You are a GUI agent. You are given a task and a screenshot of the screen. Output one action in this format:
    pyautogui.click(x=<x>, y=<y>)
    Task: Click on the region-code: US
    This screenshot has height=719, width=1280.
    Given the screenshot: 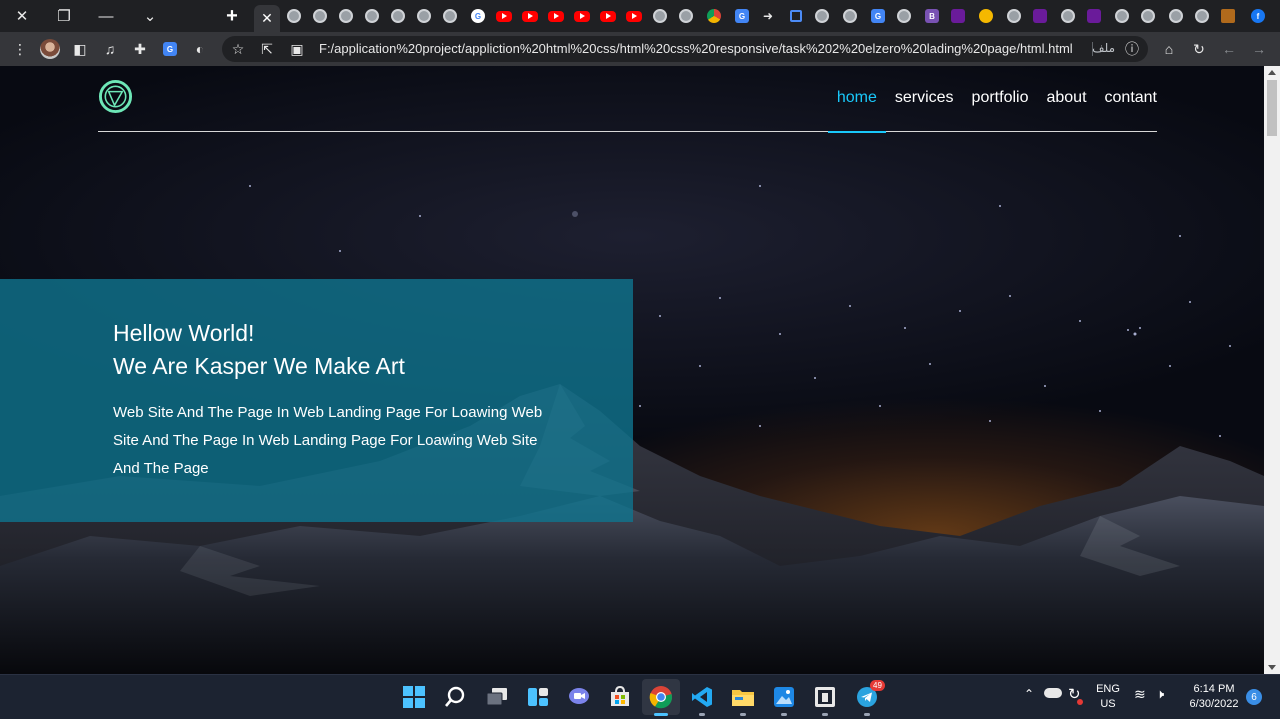 What is the action you would take?
    pyautogui.click(x=1108, y=704)
    